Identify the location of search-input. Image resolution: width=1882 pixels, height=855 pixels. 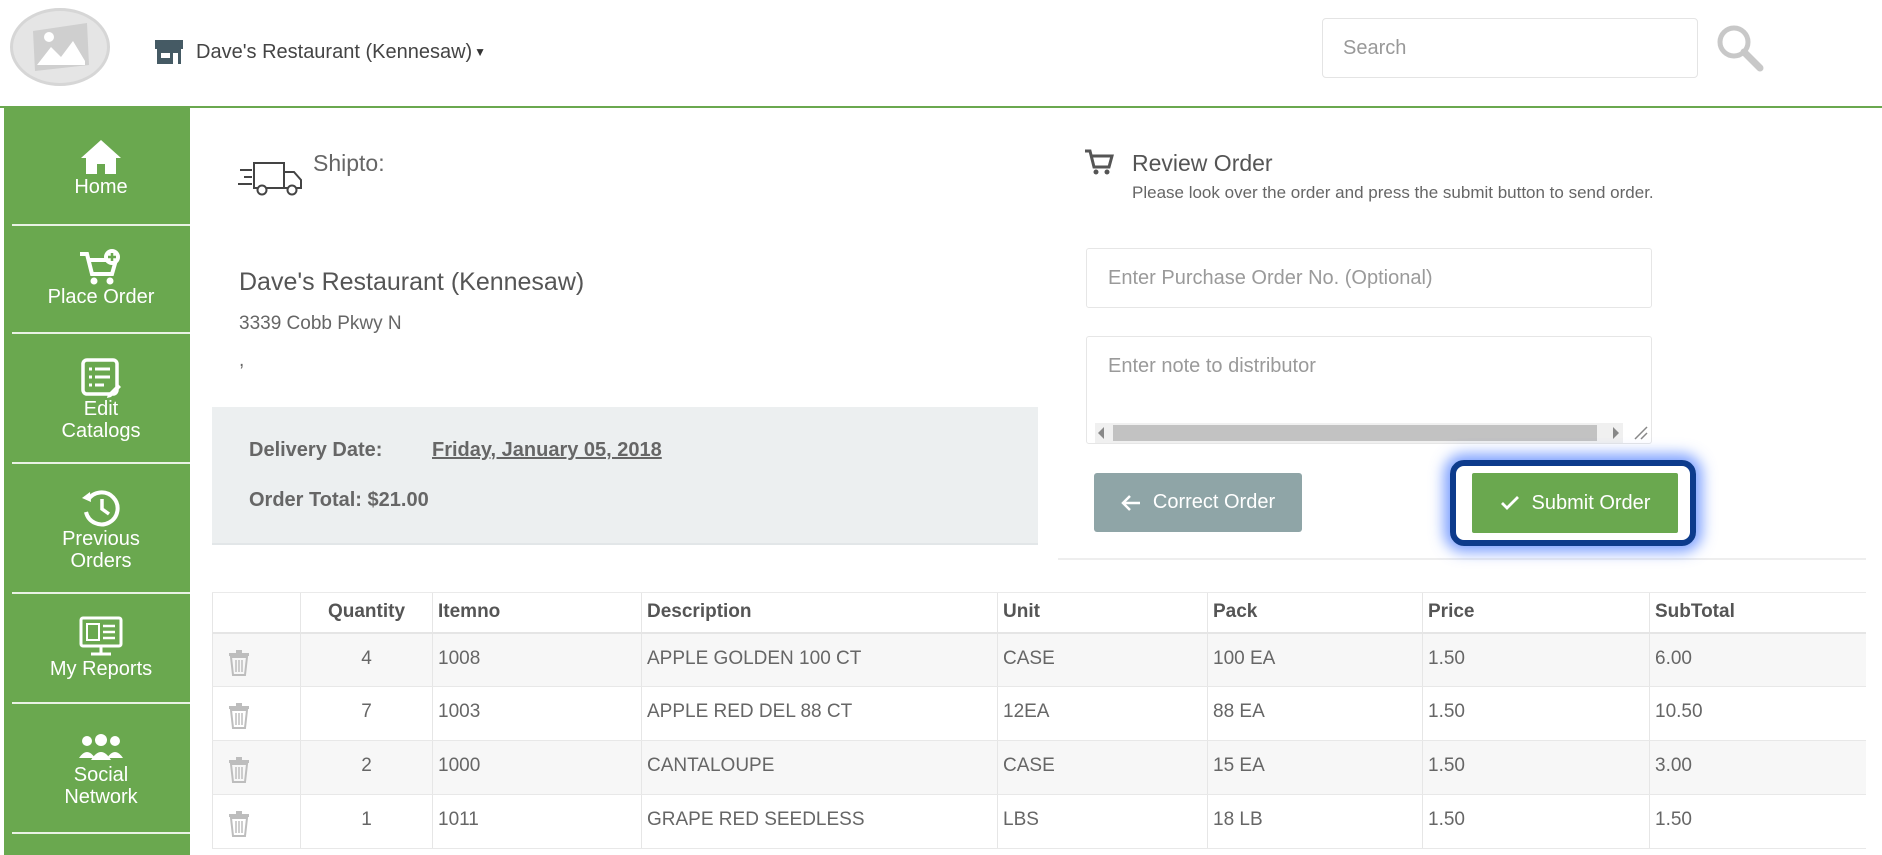
(1510, 48).